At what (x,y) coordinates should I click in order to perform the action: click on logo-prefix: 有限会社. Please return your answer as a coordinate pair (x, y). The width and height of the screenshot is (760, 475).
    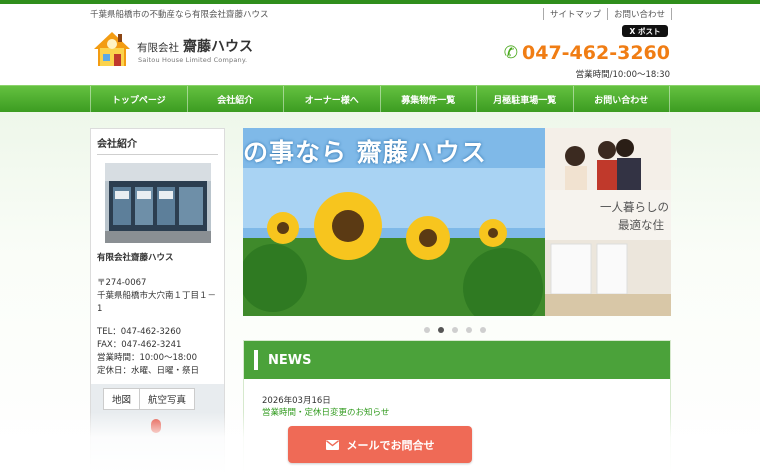
    Looking at the image, I should click on (158, 48).